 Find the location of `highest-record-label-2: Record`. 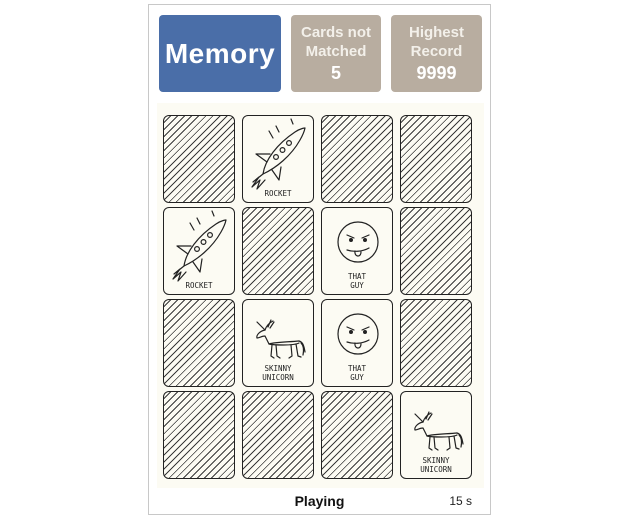

highest-record-label-2: Record is located at coordinates (436, 51).